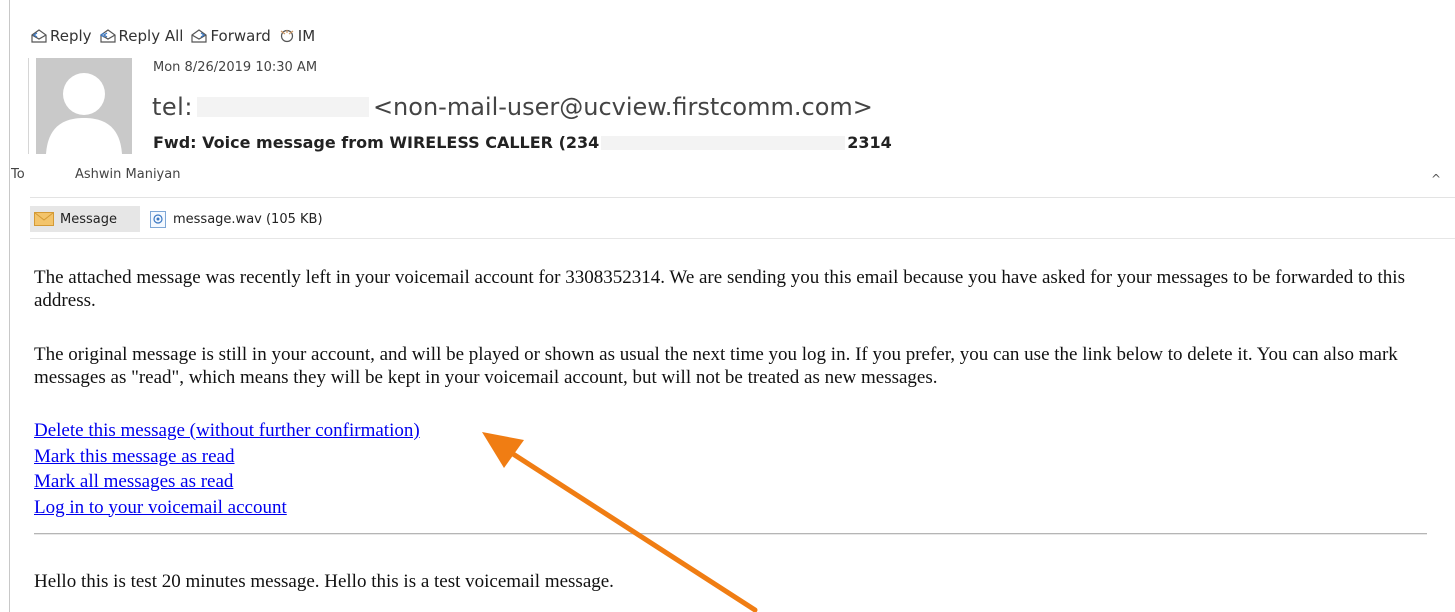 Image resolution: width=1455 pixels, height=612 pixels. I want to click on reply-icon, so click(39, 36).